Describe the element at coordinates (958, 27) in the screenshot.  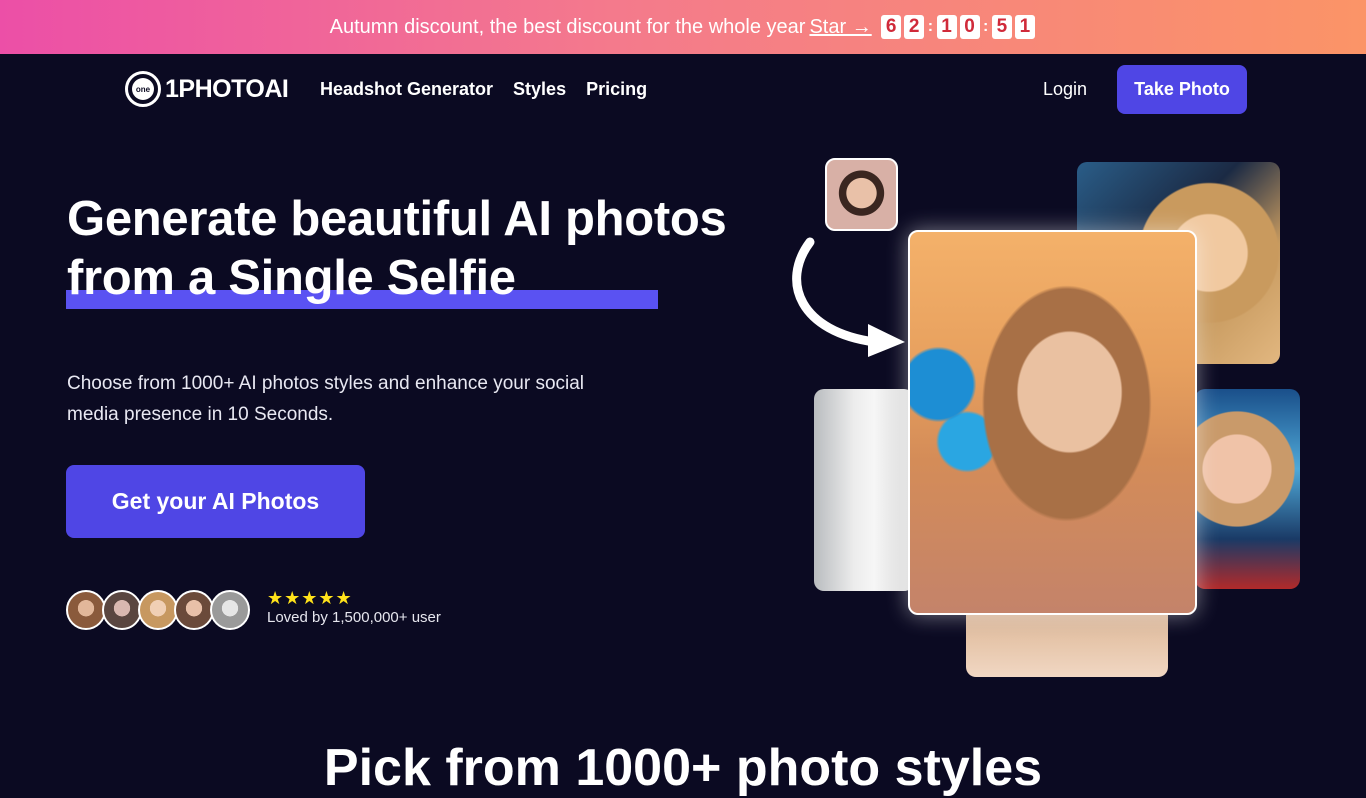
I see `countdown-timer: 6 2 : 1 0 : 5 1` at that location.